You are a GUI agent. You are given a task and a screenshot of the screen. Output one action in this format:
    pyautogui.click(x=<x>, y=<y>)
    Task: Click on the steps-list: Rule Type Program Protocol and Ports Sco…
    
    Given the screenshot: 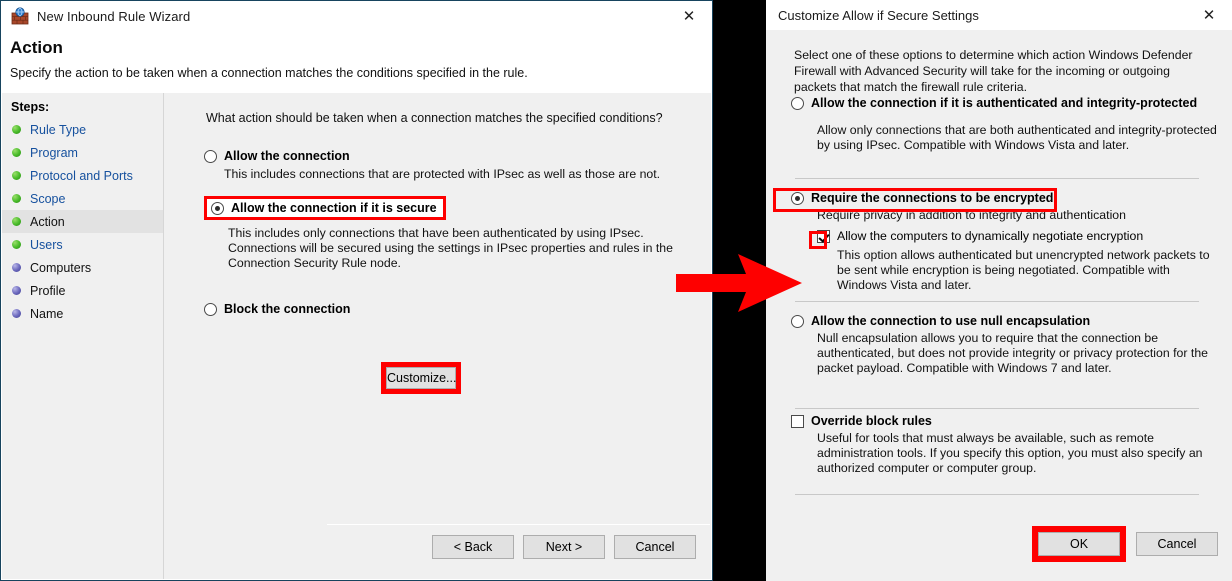 What is the action you would take?
    pyautogui.click(x=82, y=221)
    